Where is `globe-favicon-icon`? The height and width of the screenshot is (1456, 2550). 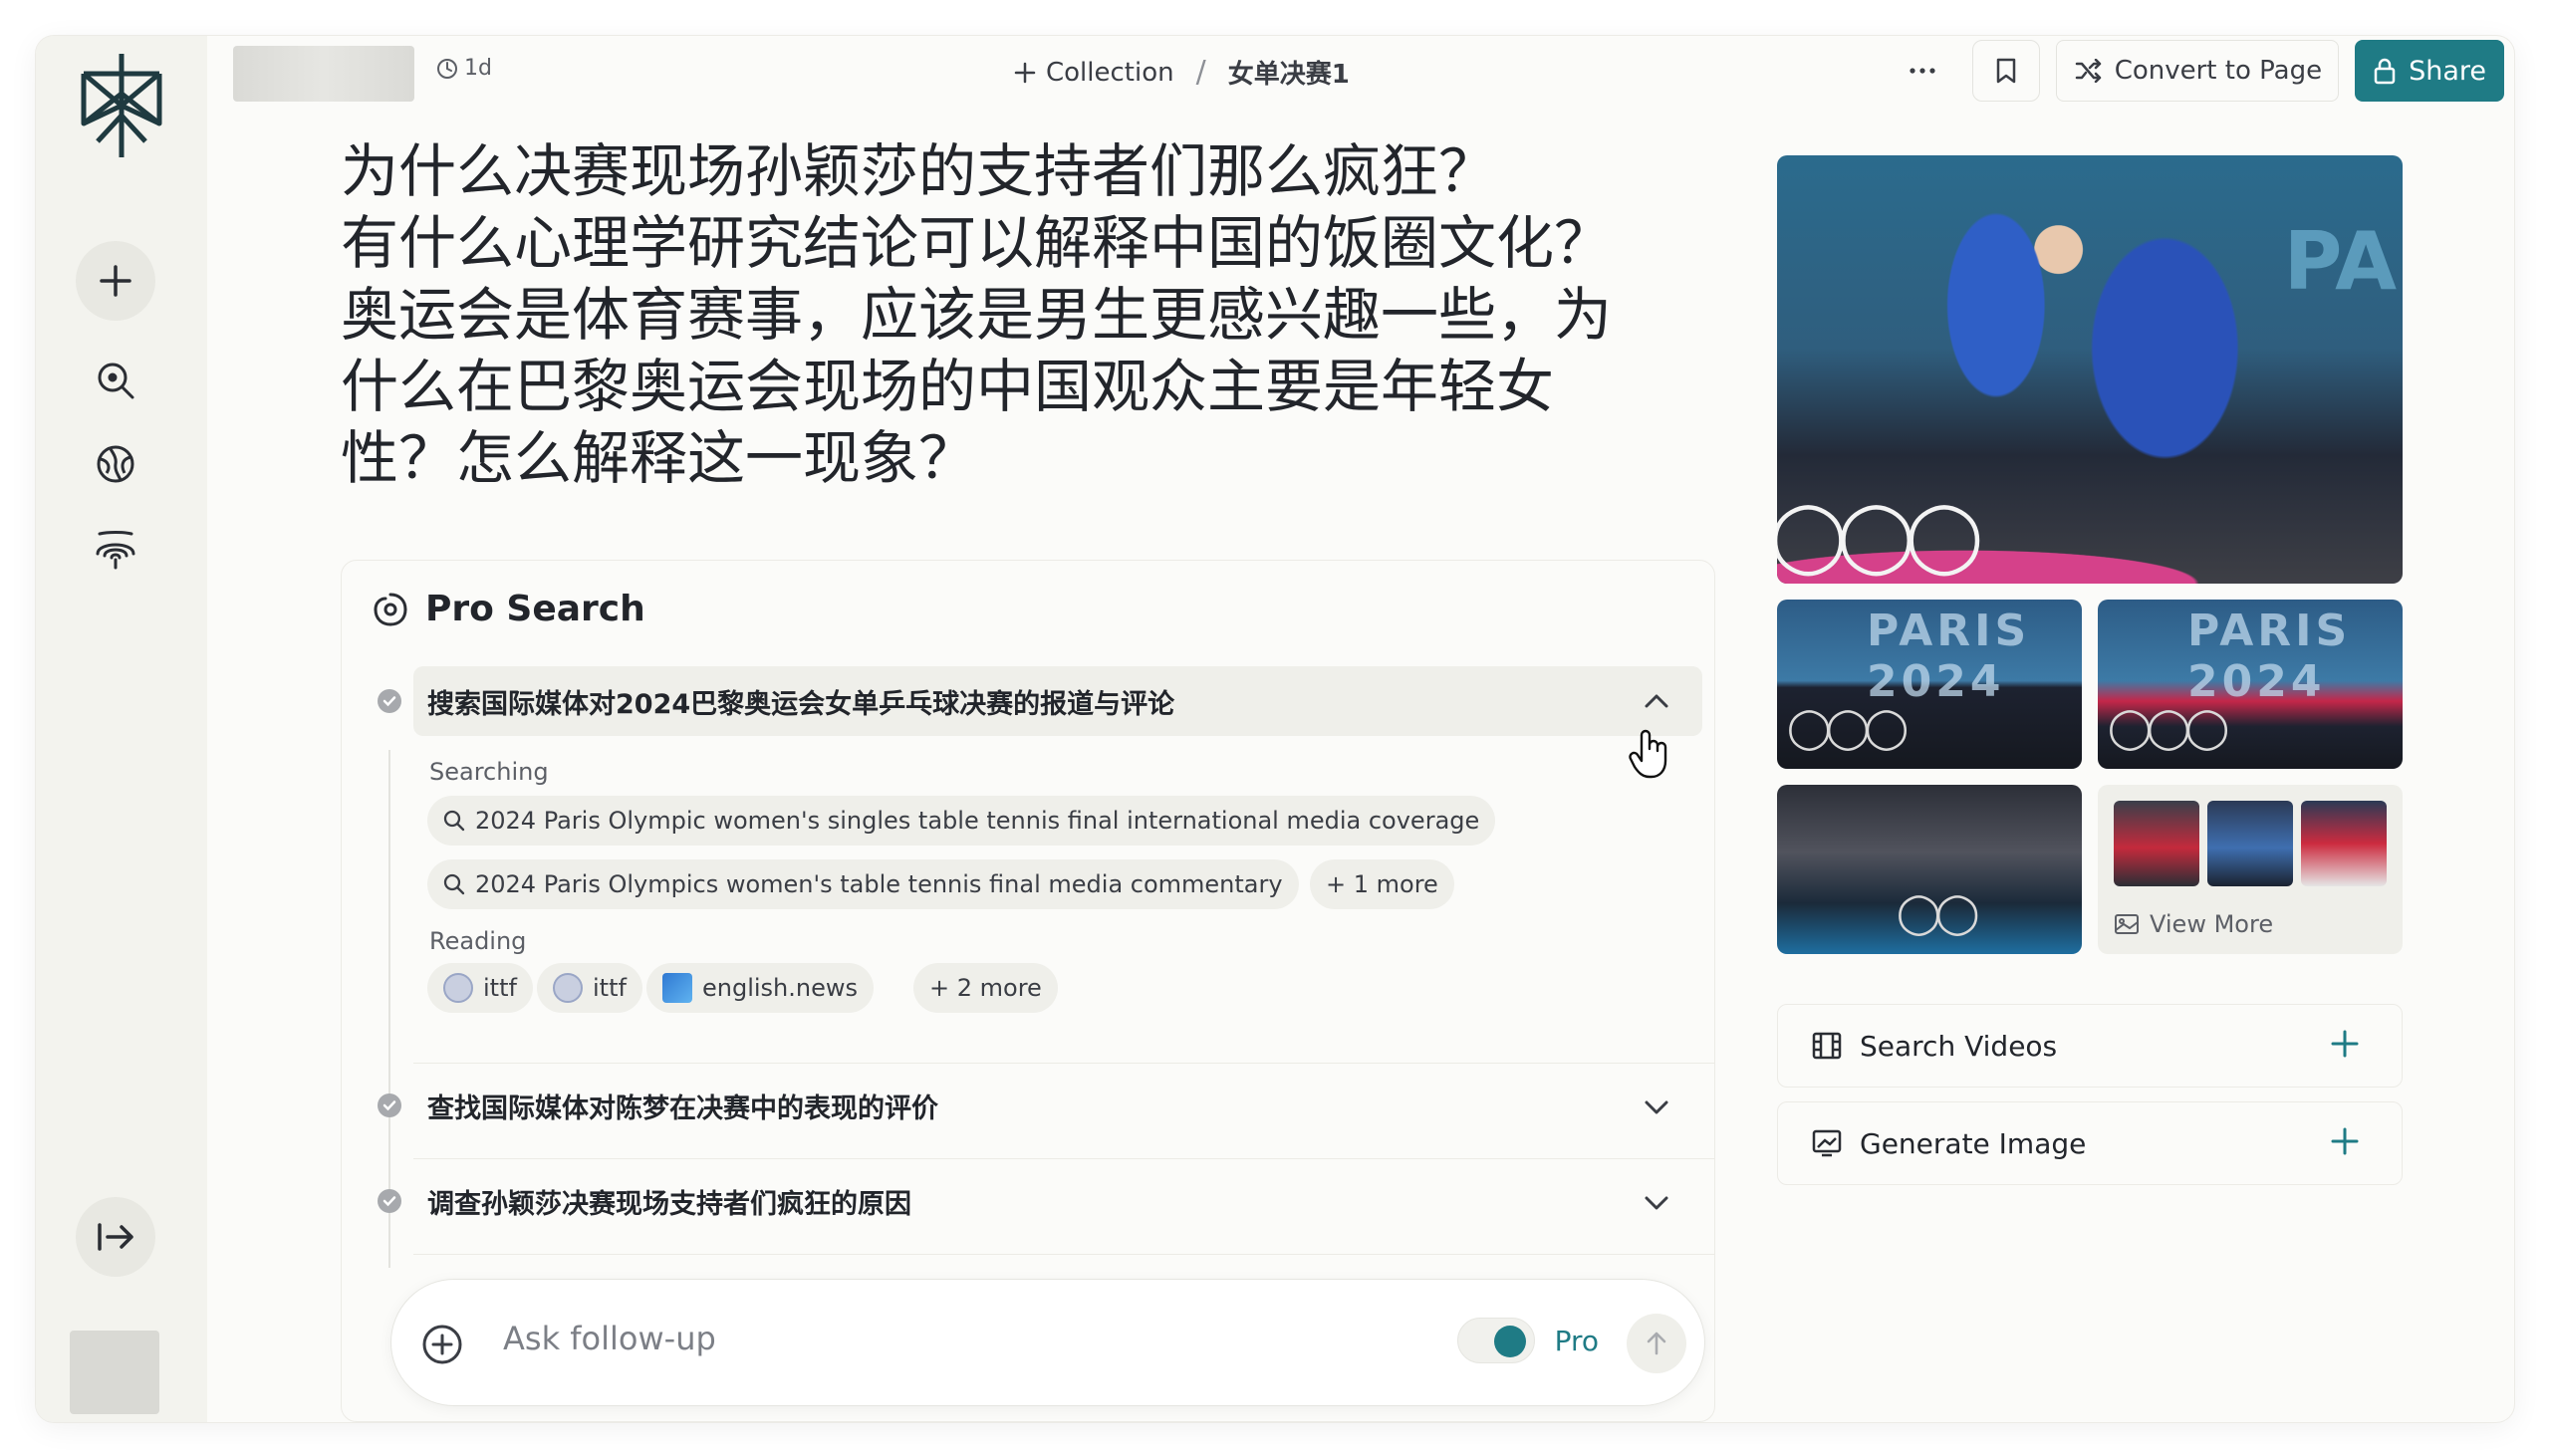 globe-favicon-icon is located at coordinates (458, 988).